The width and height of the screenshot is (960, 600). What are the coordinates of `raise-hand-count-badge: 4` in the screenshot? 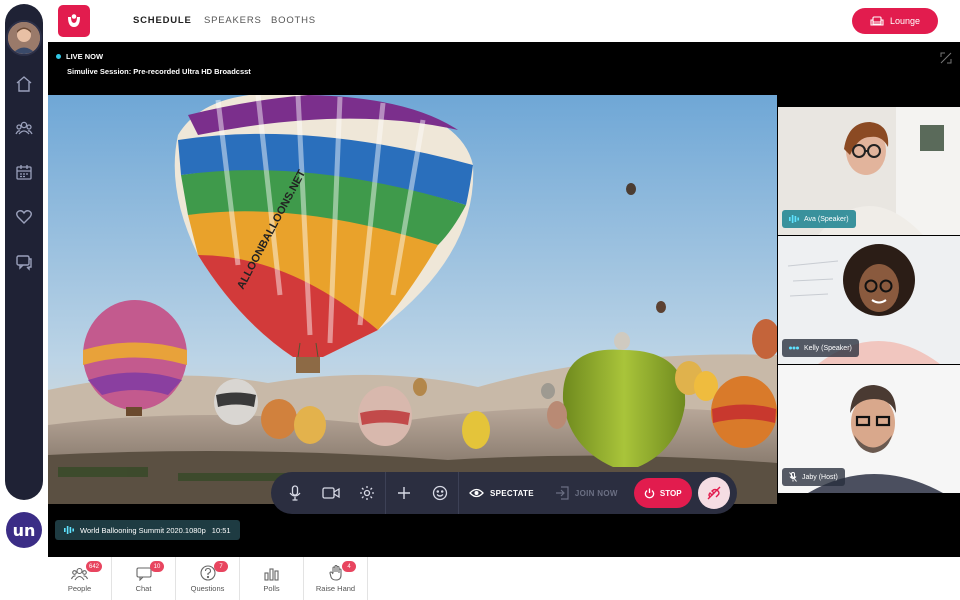 It's located at (349, 566).